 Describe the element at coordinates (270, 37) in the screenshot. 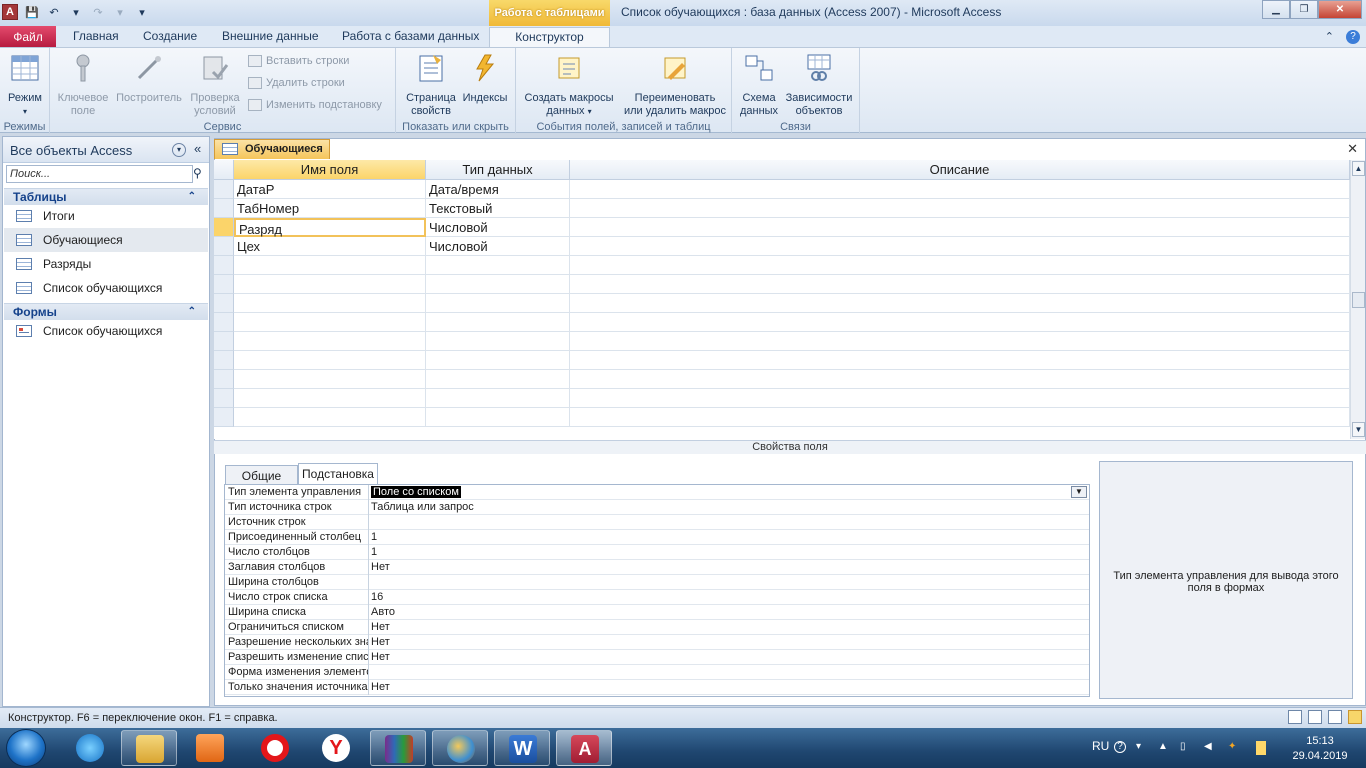

I see `tab-external-data: Внешние данные` at that location.